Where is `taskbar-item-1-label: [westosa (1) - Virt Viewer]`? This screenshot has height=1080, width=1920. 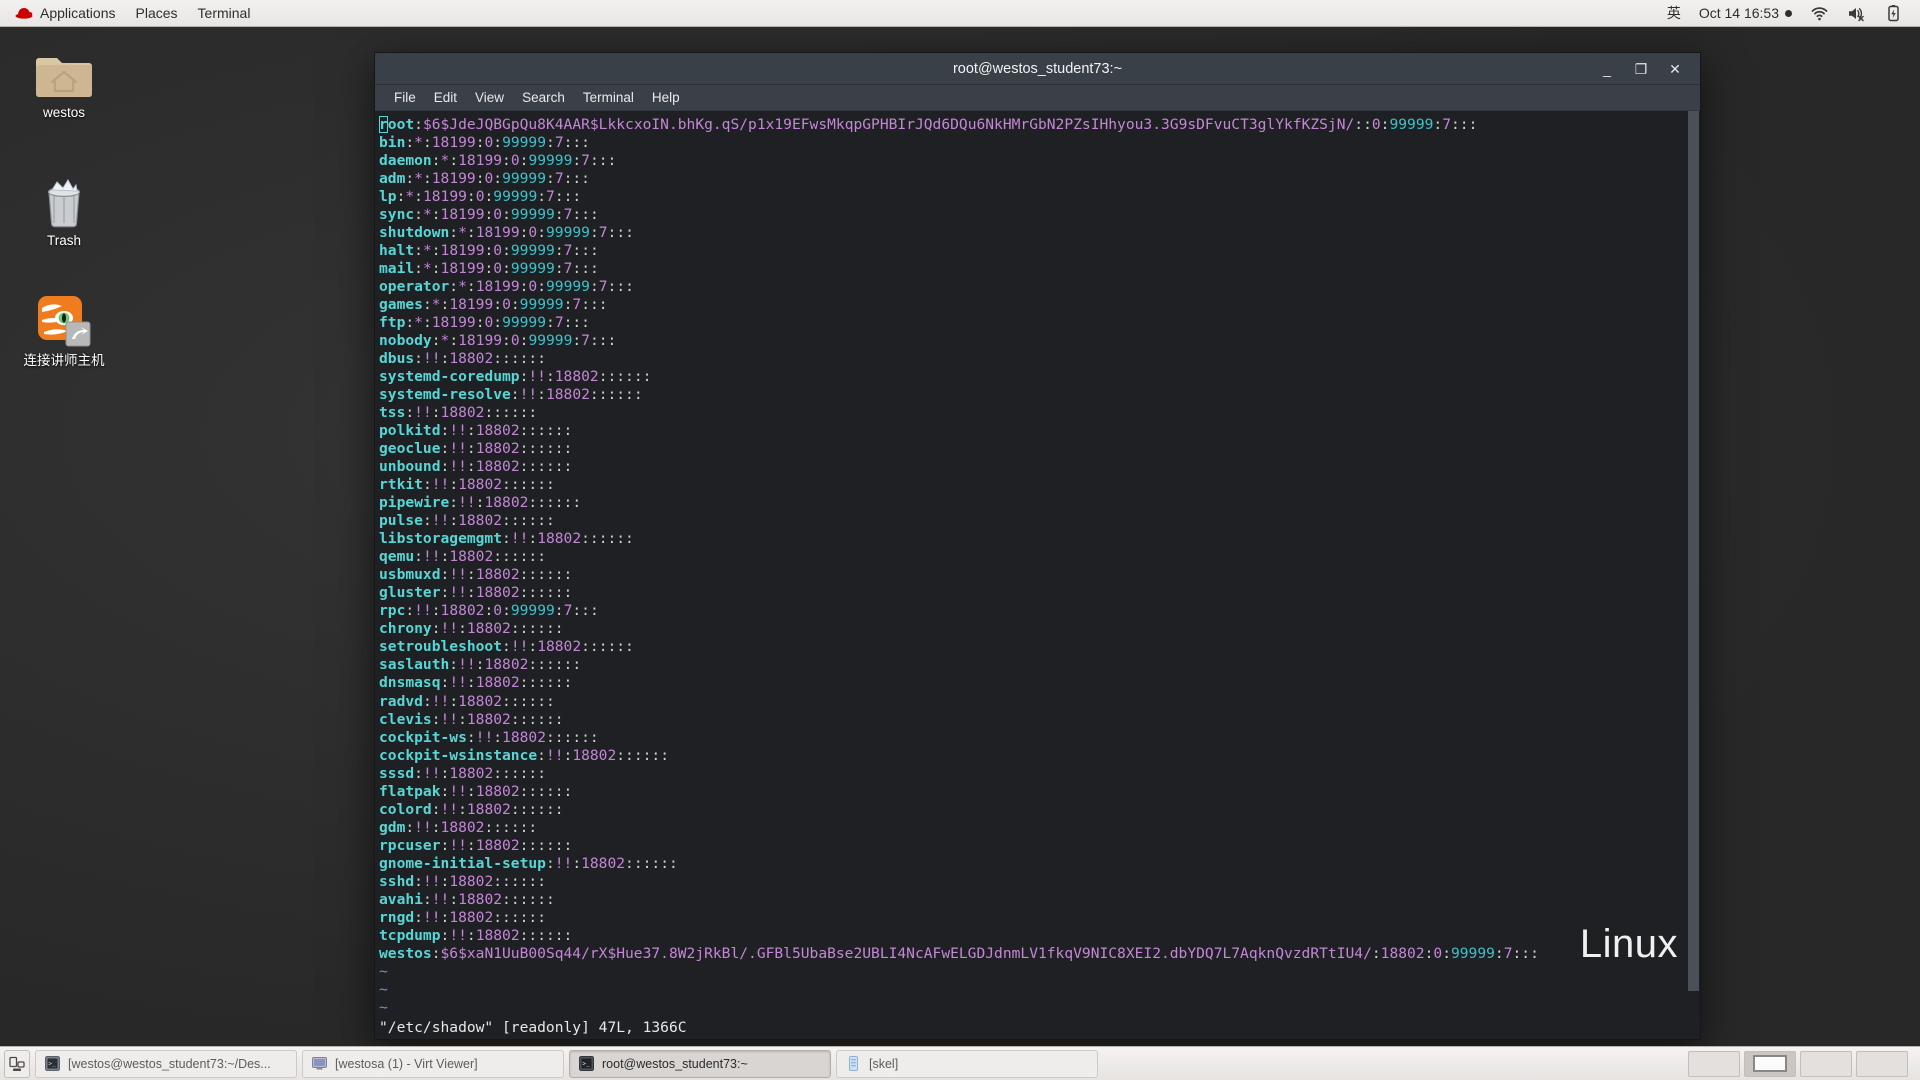
taskbar-item-1-label: [westosa (1) - Virt Viewer] is located at coordinates (406, 1063).